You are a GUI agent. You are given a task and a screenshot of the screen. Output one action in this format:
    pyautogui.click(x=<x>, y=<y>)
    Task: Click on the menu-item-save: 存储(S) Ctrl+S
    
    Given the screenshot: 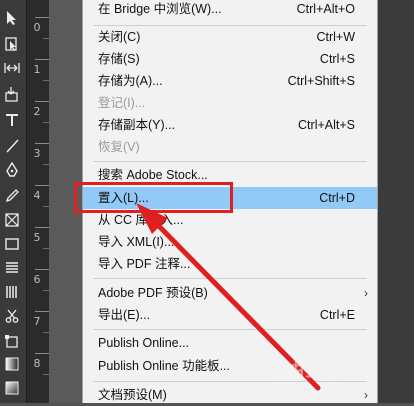 What is the action you would take?
    pyautogui.click(x=230, y=59)
    